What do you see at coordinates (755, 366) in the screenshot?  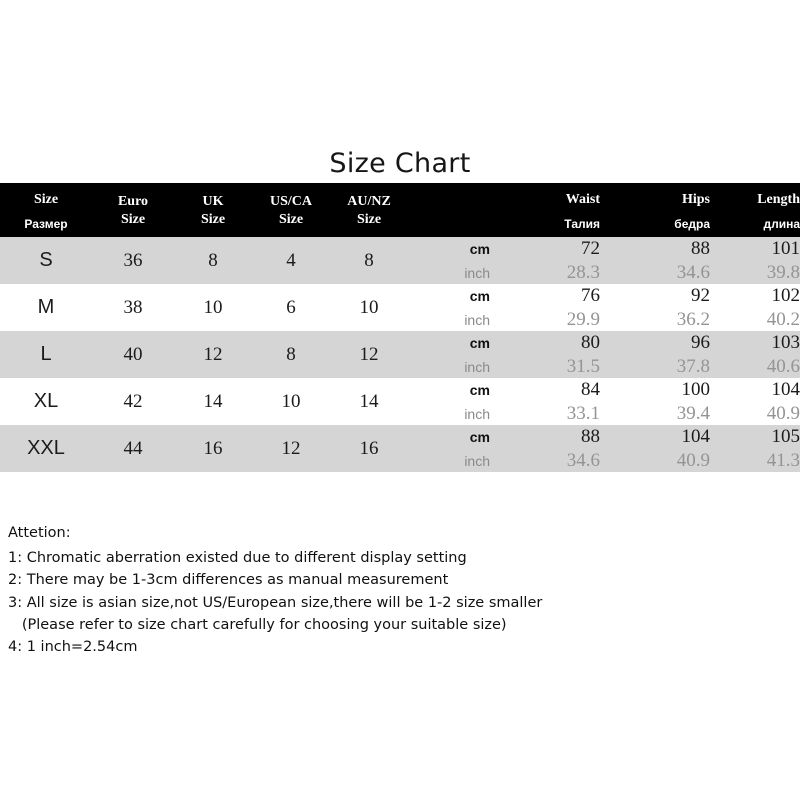 I see `row-length-inch: 40.6` at bounding box center [755, 366].